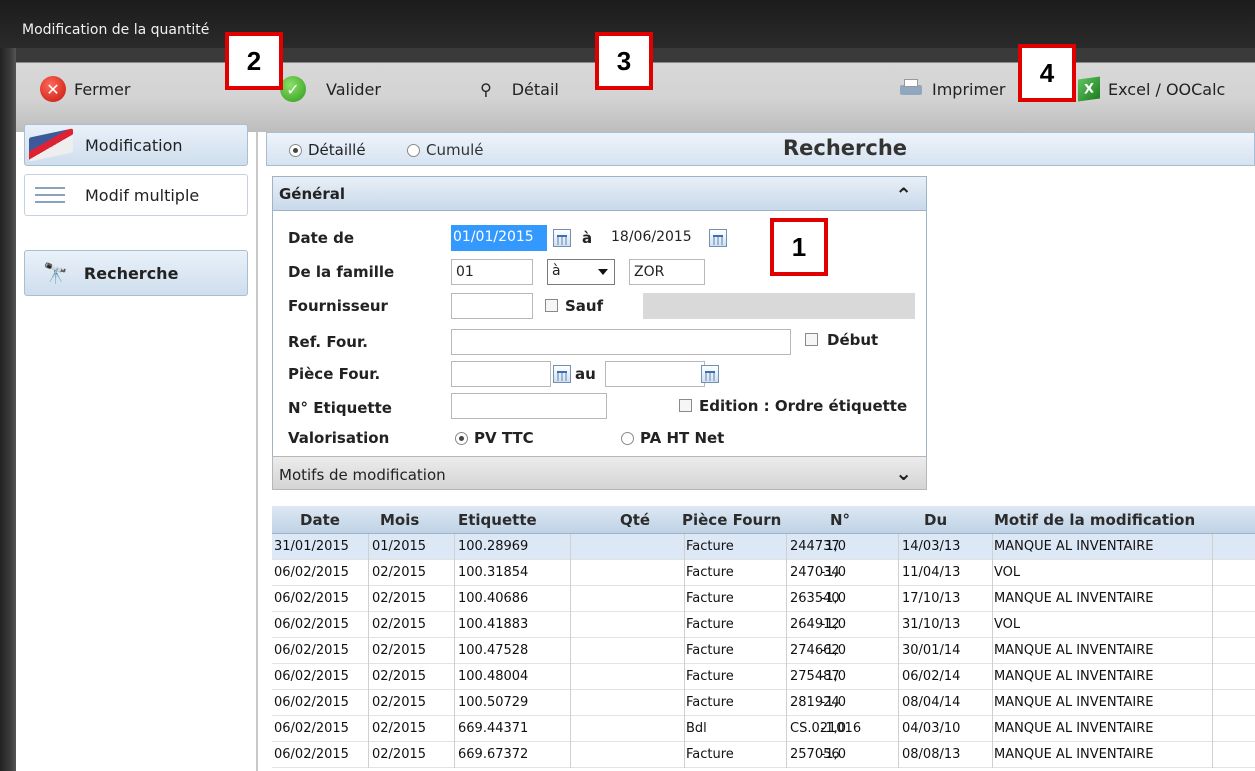  I want to click on close-button: ✕ Fermer, so click(85, 89).